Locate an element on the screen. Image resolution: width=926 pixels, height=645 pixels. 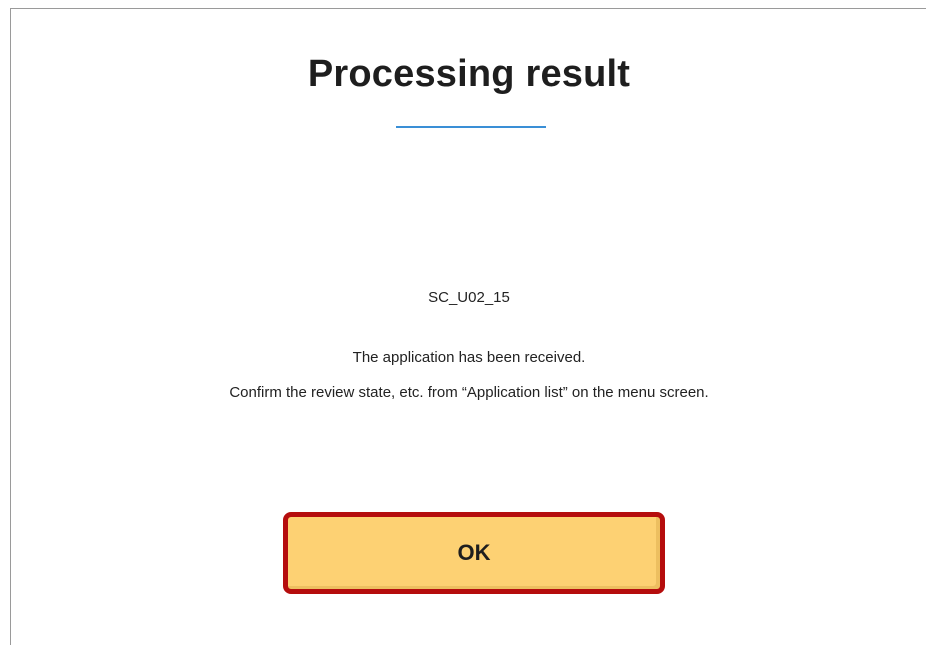
screen-id: SC_U02_15 is located at coordinates (469, 297).